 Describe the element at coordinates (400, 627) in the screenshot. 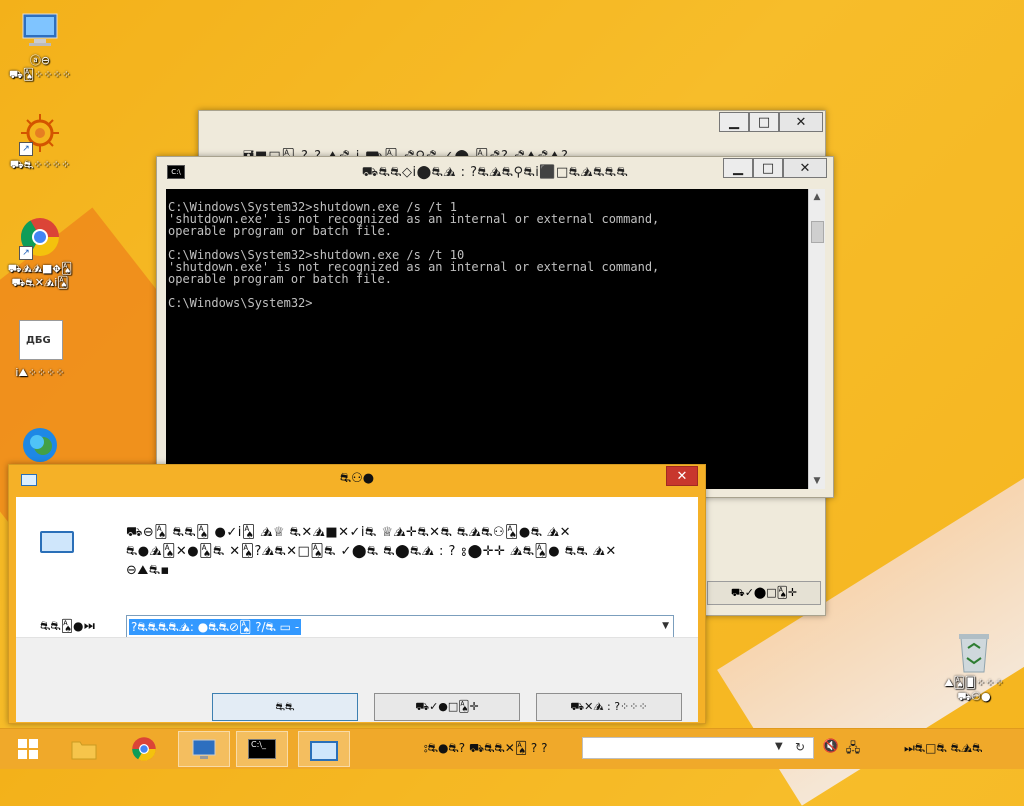

I see `open-input: ?⛐⛐⛐⛐⛰: ●⛐⛐⊘🂡 ?/⛐ ▭ - ▼` at that location.